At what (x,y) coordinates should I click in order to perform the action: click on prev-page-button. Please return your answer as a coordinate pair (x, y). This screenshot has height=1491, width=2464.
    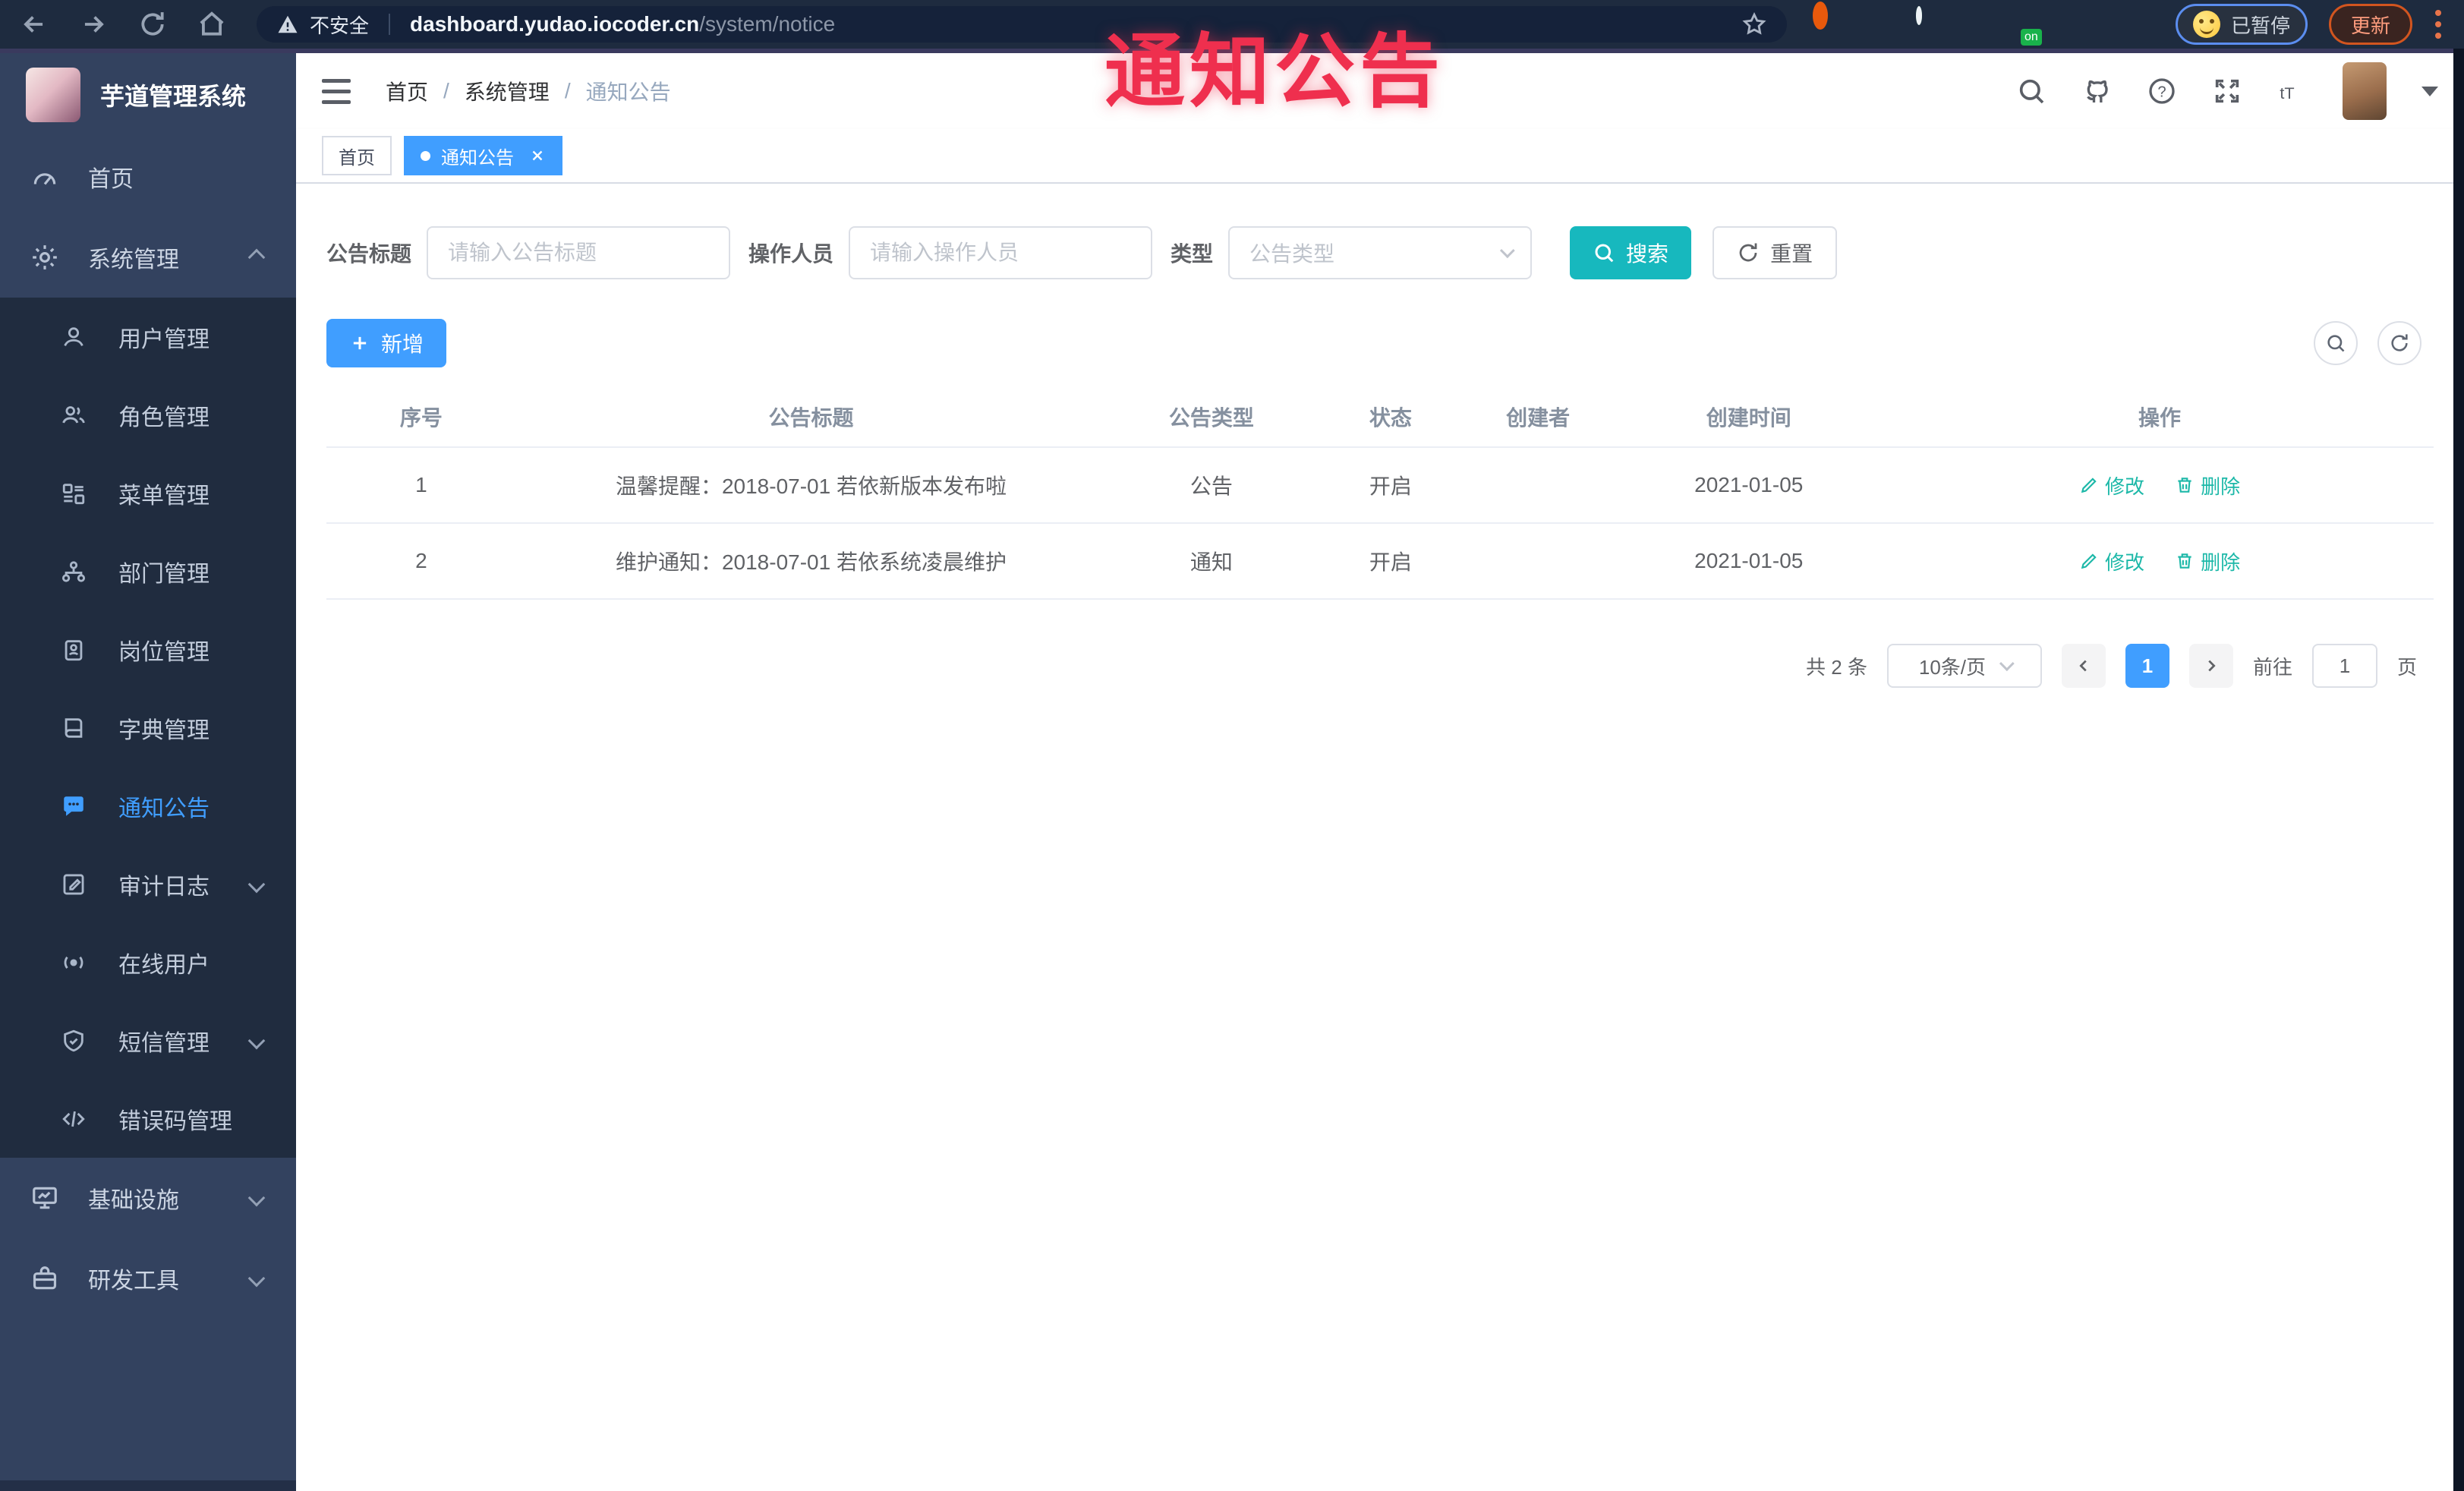
    Looking at the image, I should click on (2083, 666).